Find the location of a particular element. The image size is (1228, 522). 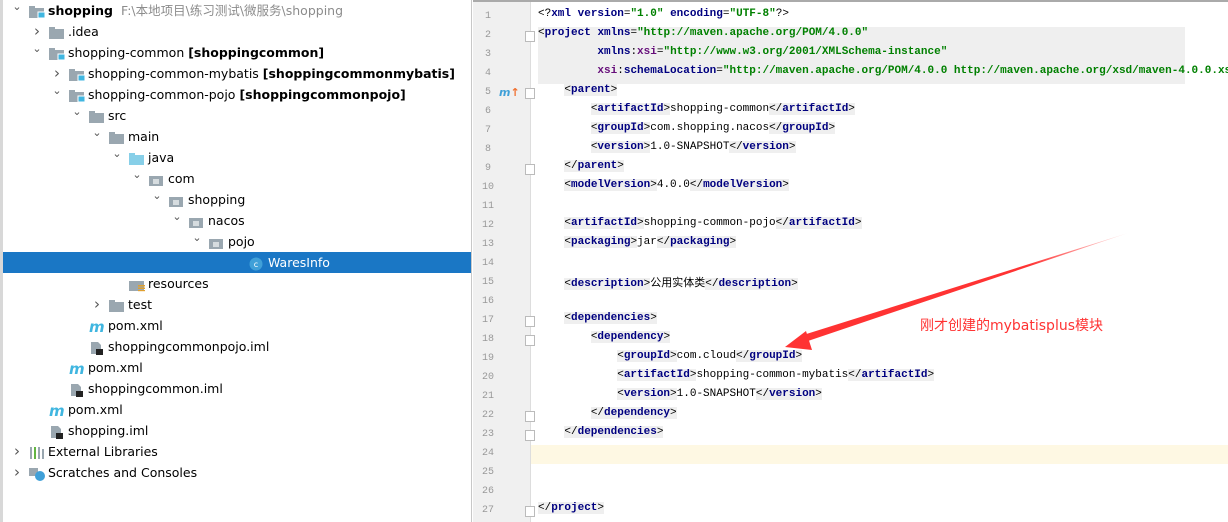

annotation-arrow is located at coordinates (956, 291).